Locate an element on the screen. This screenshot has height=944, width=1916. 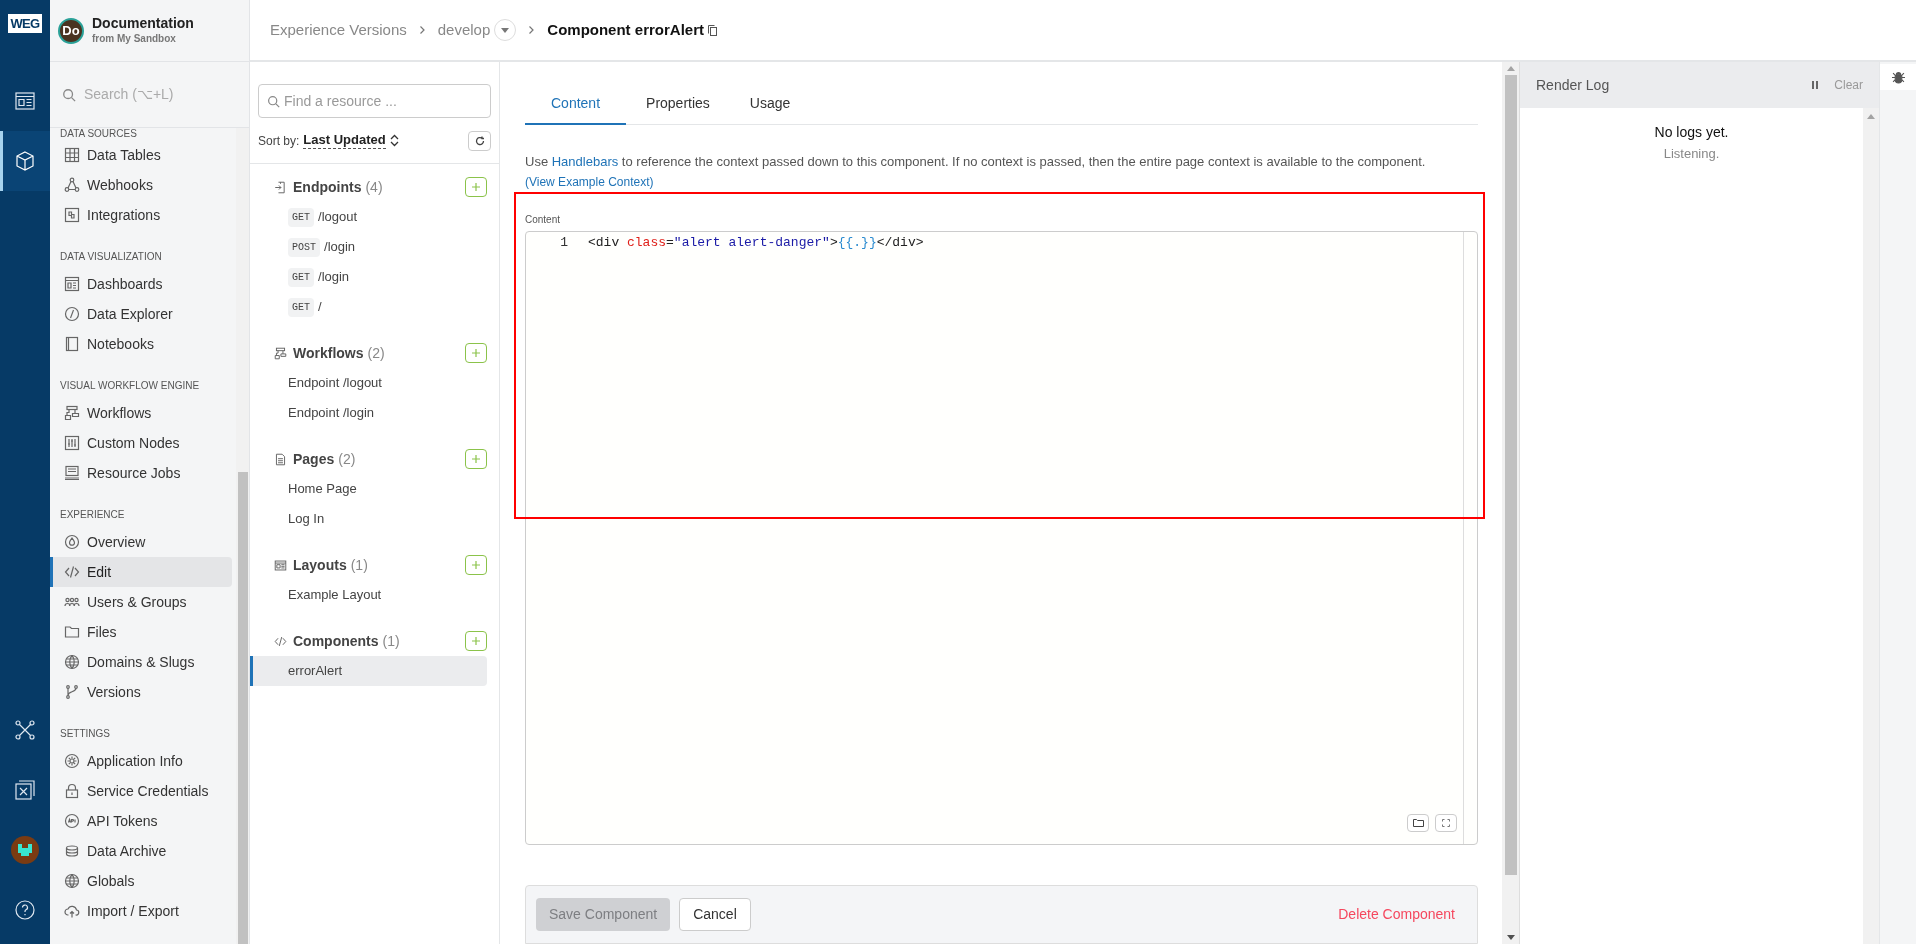
nav-item: API Tokens is located at coordinates (141, 821).